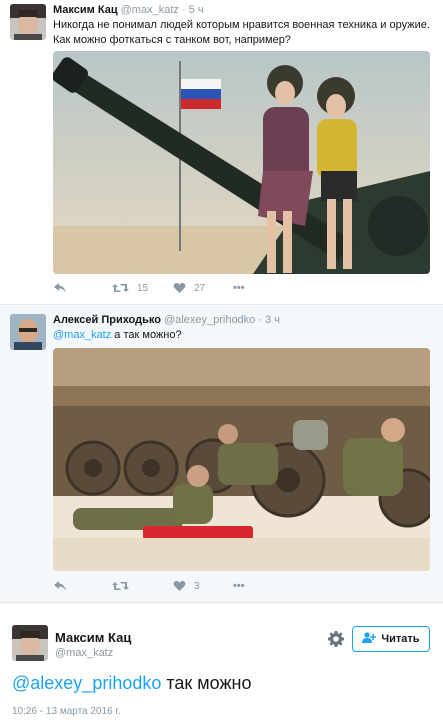 The image size is (443, 720). Describe the element at coordinates (245, 335) in the screenshot. I see `tweet-text: @max_katz а так можно?` at that location.